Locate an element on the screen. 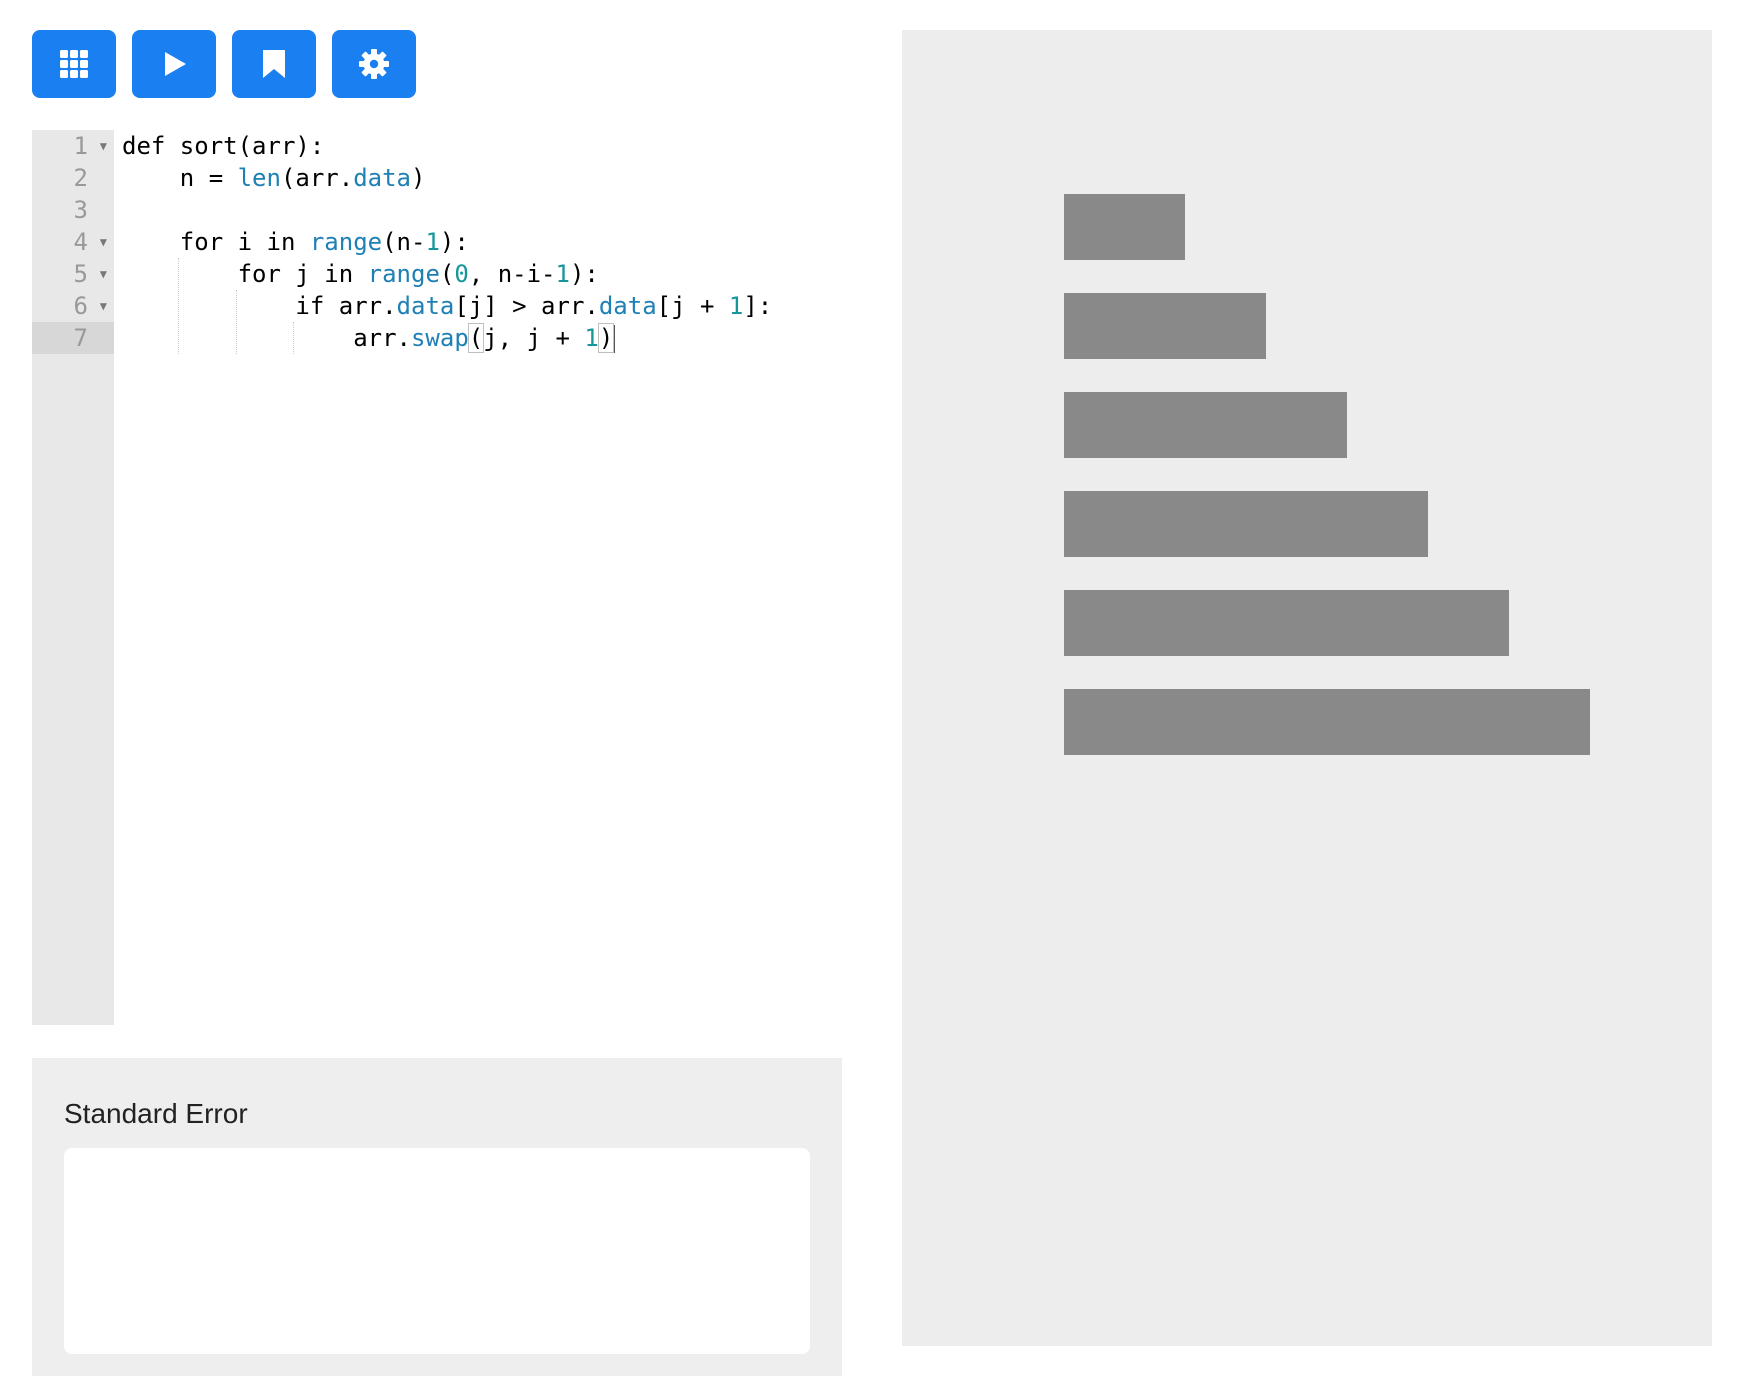 The width and height of the screenshot is (1740, 1376). line-number: 7 is located at coordinates (80, 338).